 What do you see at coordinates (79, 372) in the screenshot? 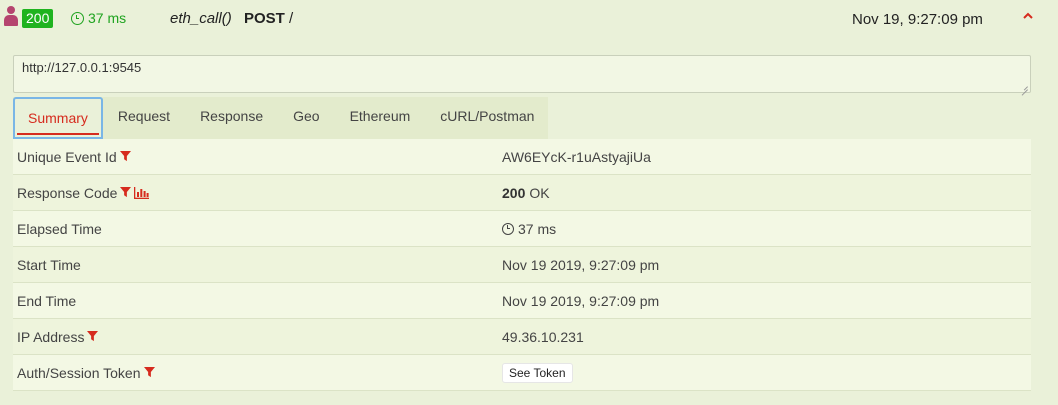
I see `auth-token-label: Auth/Session Token` at bounding box center [79, 372].